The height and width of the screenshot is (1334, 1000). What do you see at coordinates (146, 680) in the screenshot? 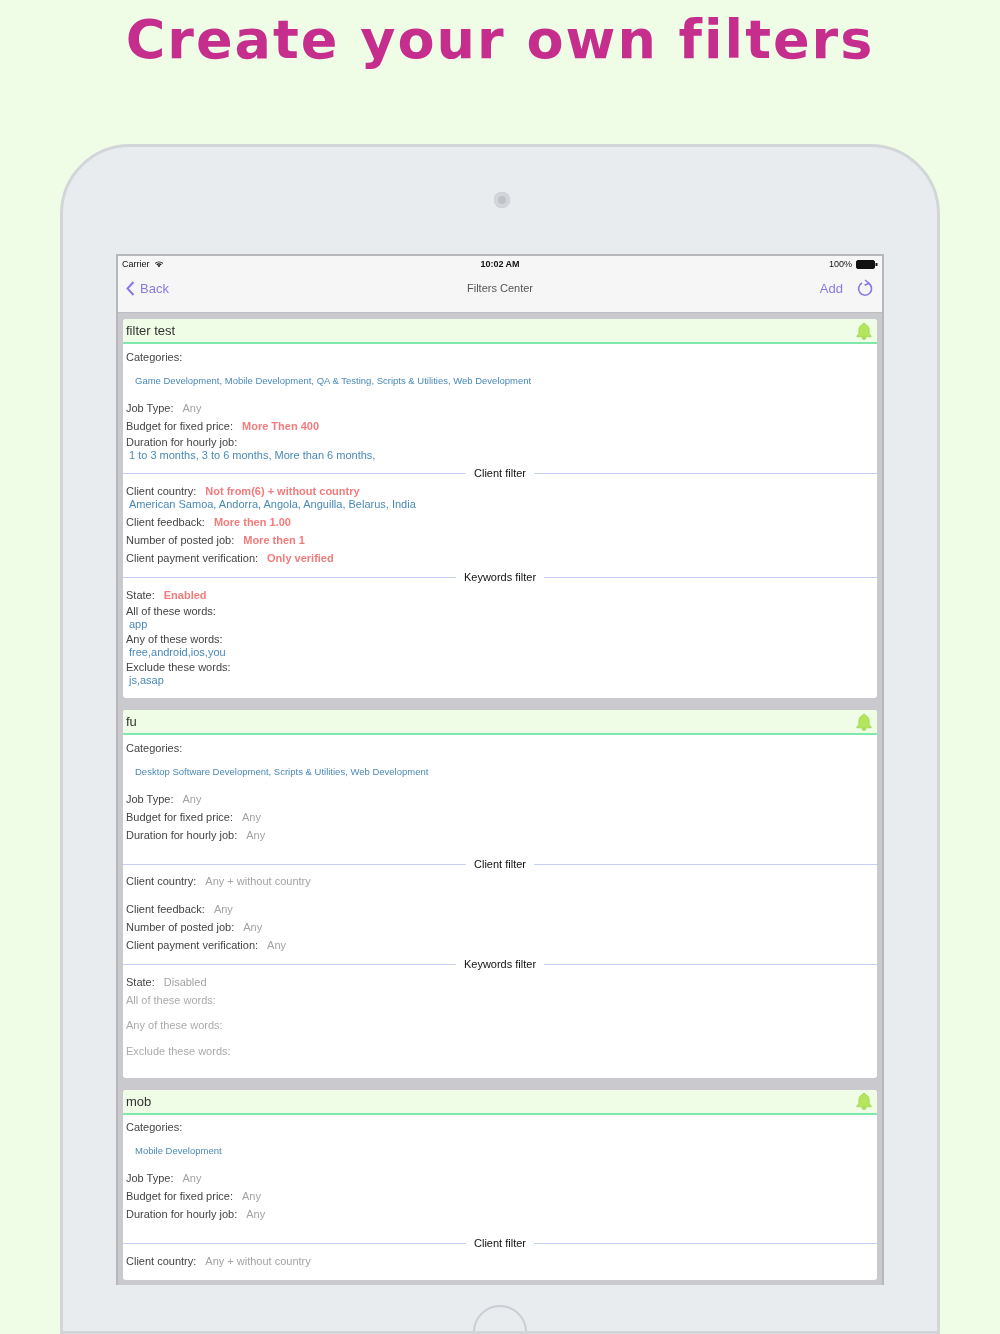
I see `field-value: js,asap` at bounding box center [146, 680].